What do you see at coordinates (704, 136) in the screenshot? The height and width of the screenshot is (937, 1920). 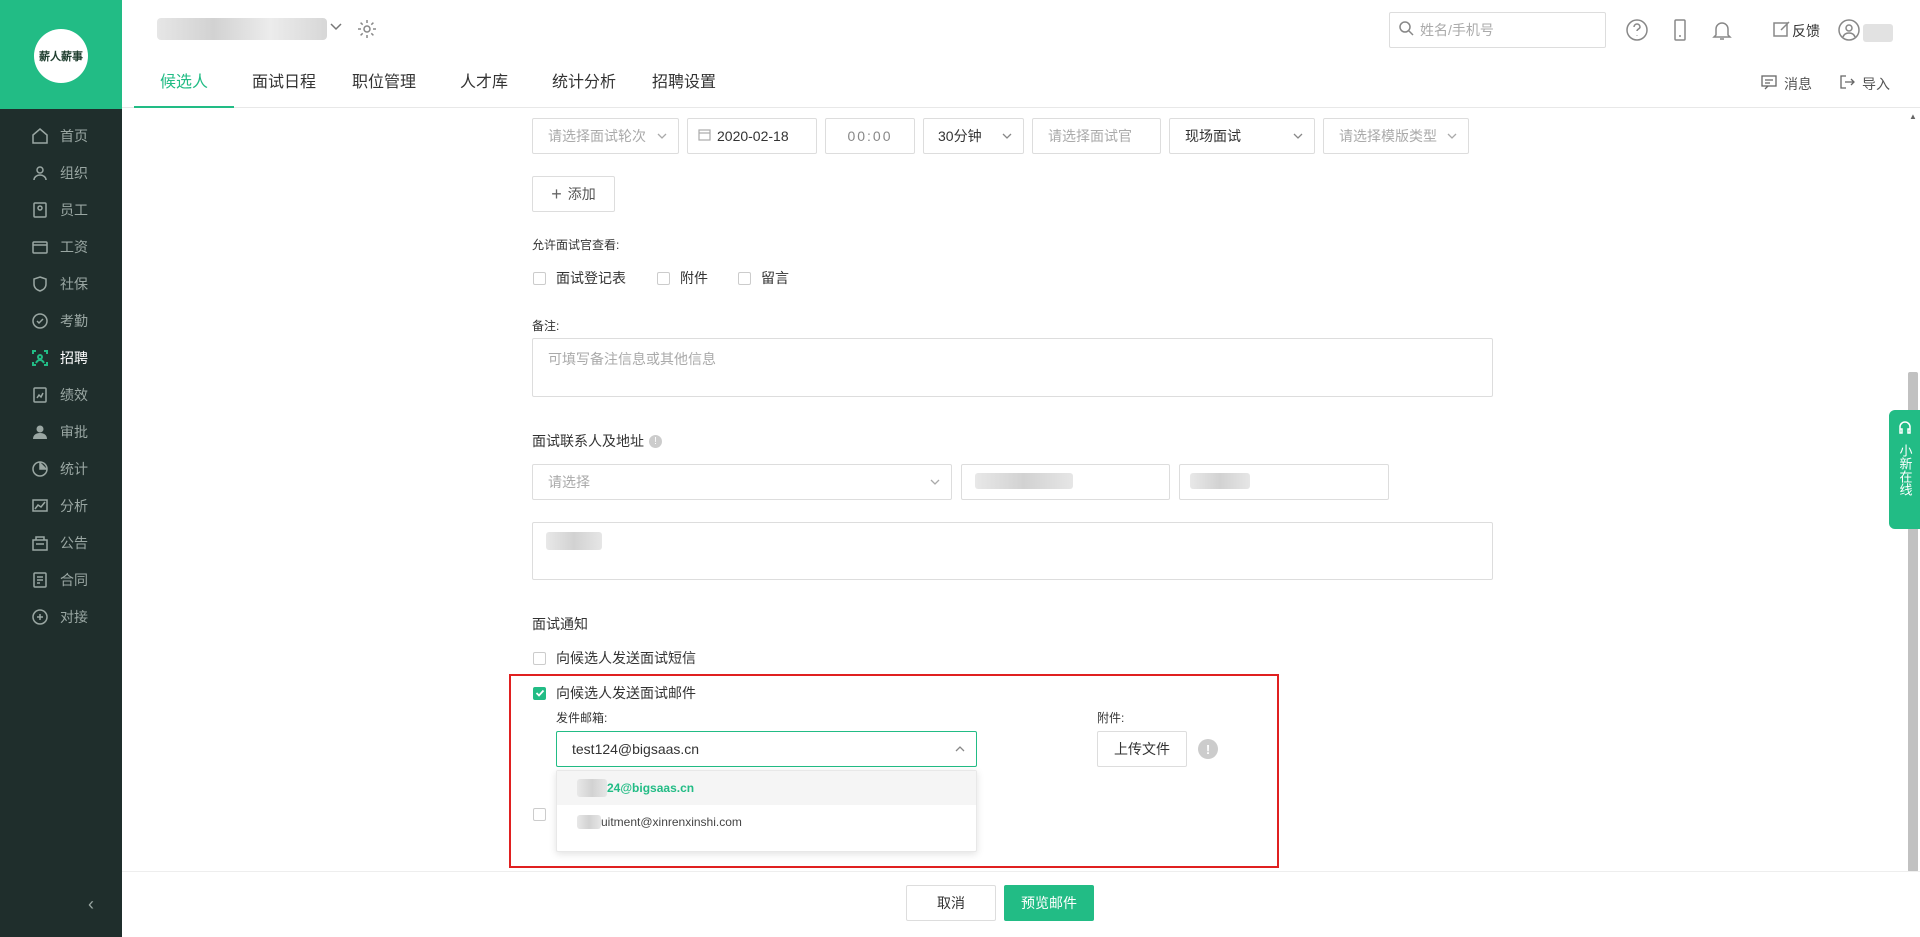 I see `calendar-icon` at bounding box center [704, 136].